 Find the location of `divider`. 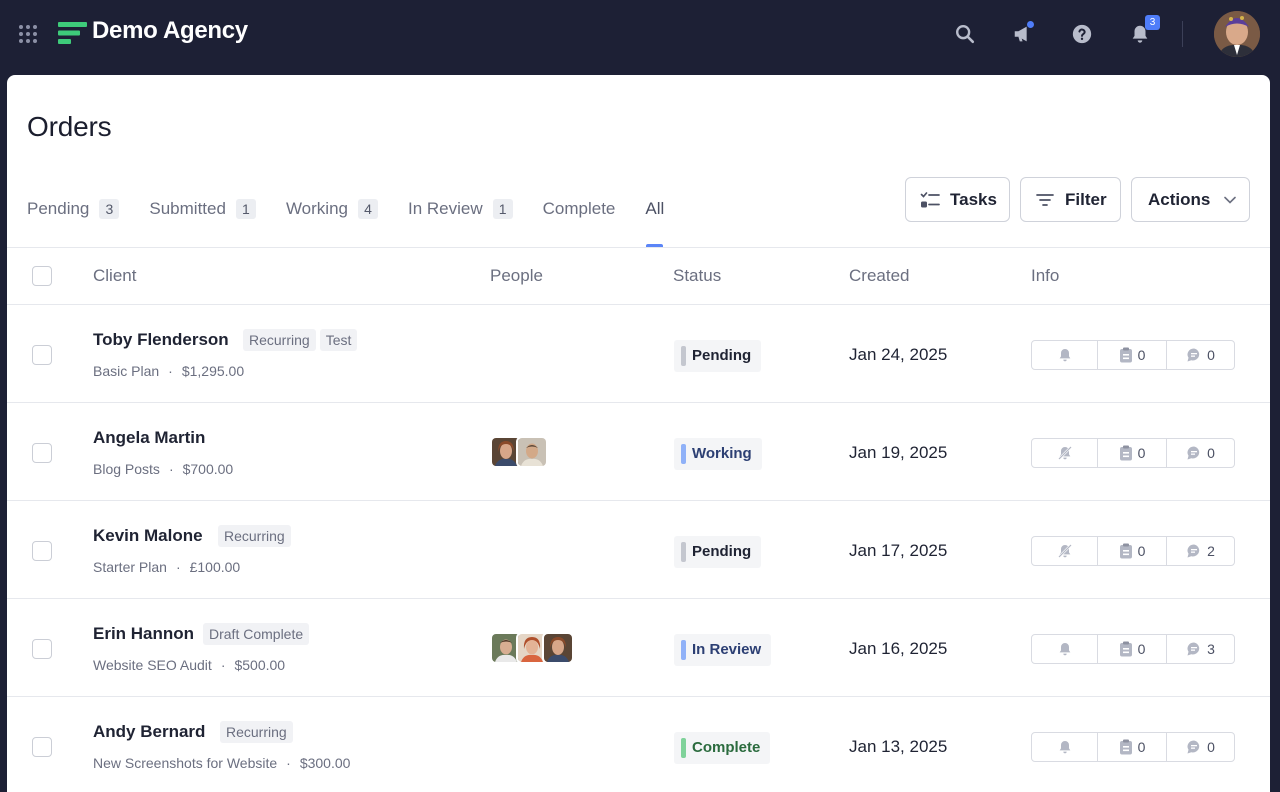

divider is located at coordinates (638, 247).